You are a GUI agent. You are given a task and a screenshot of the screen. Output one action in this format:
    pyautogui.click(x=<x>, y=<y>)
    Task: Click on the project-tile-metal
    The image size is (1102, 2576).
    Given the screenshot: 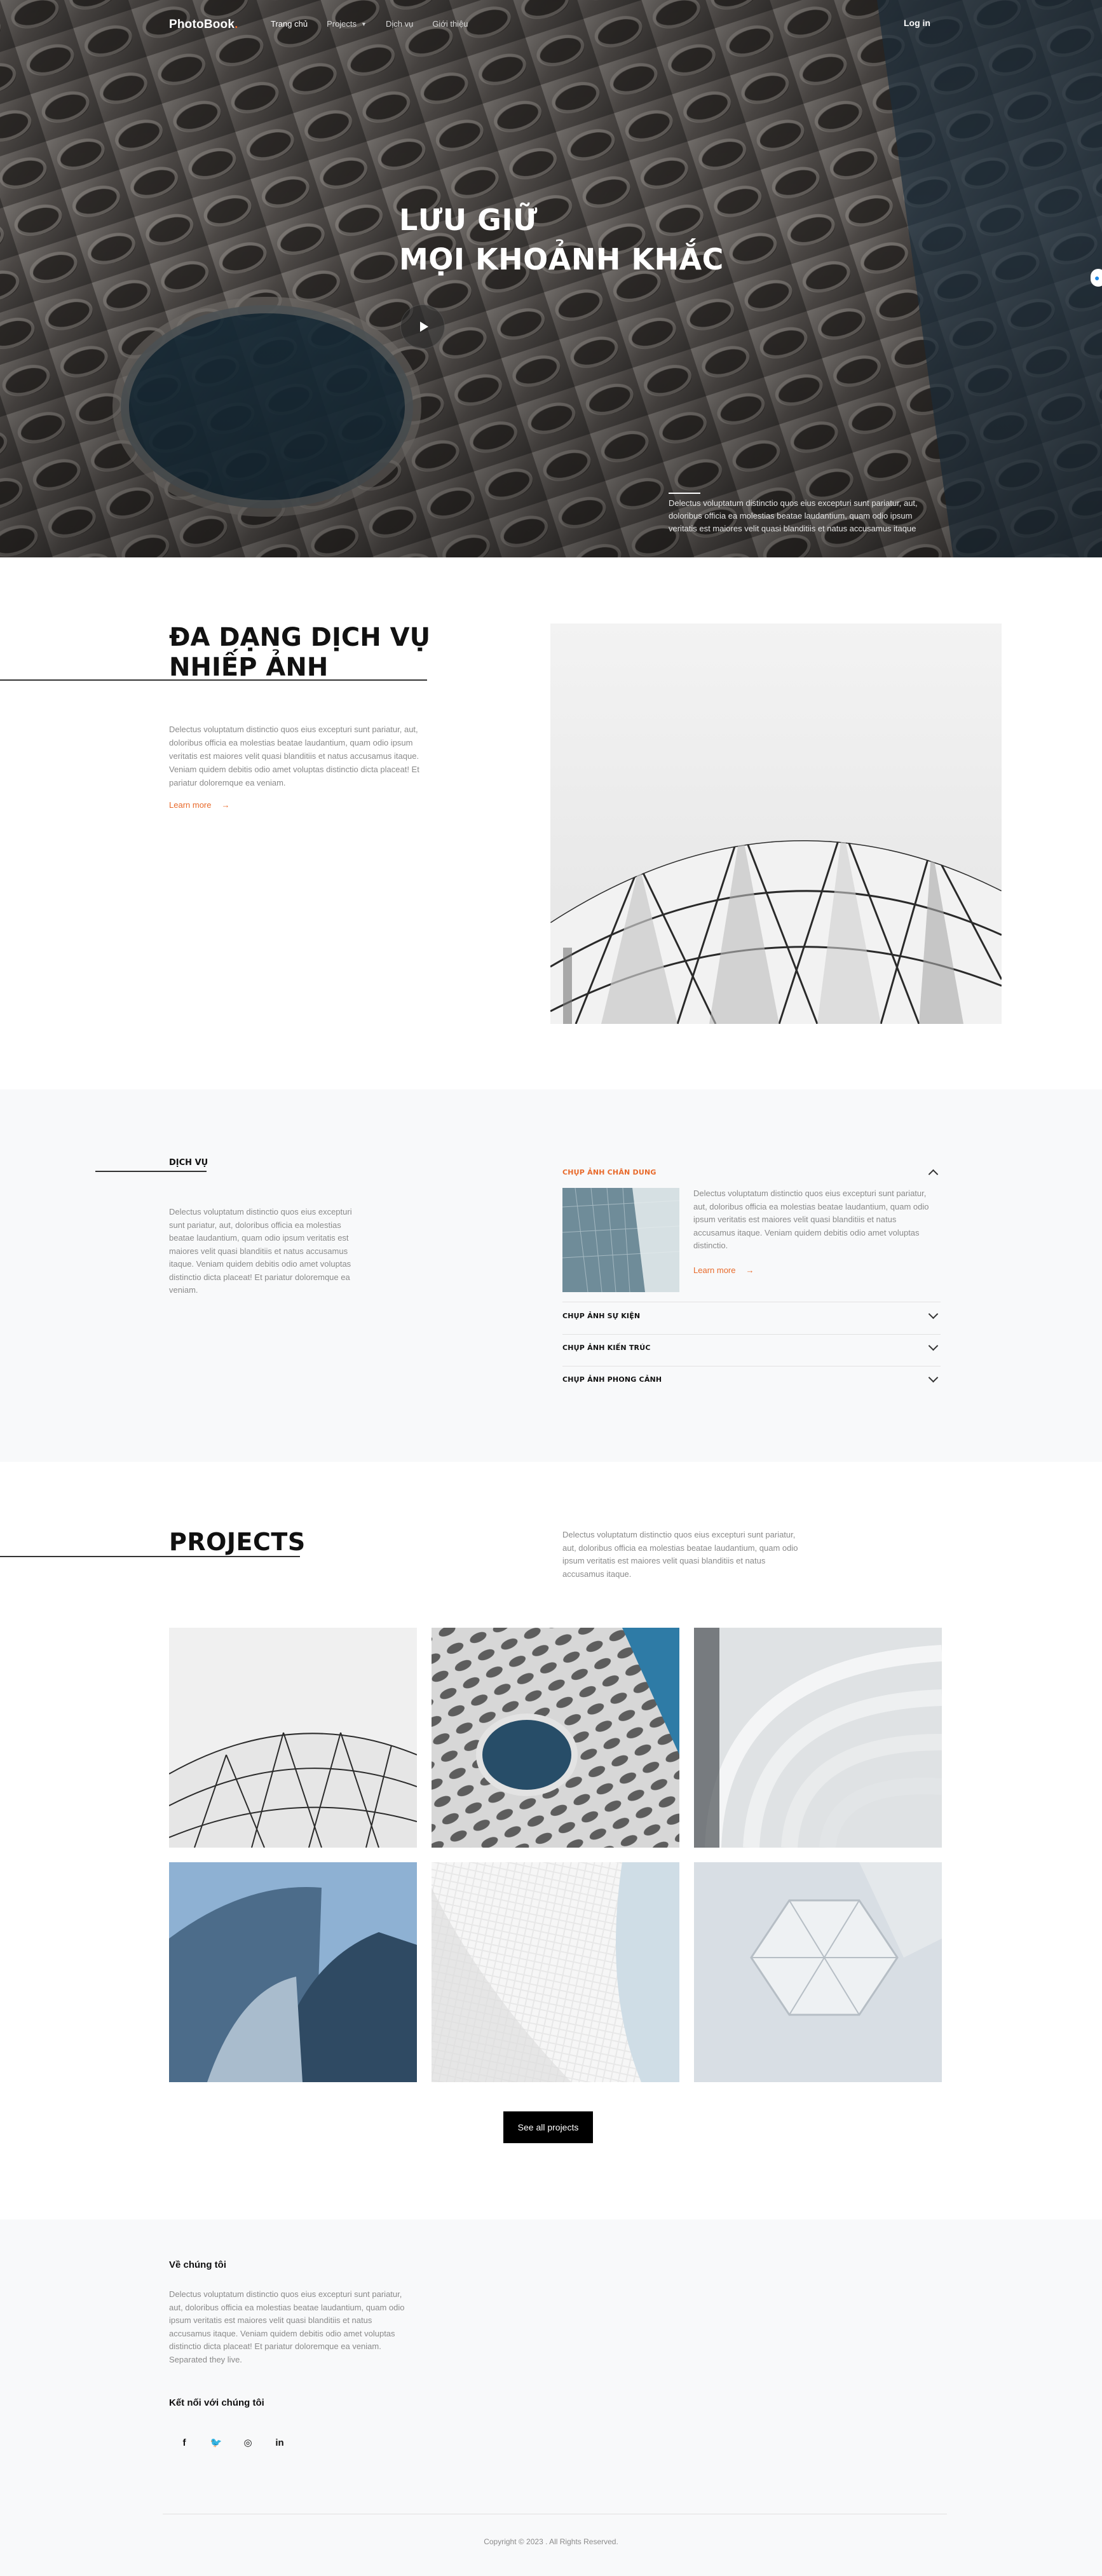 What is the action you would take?
    pyautogui.click(x=293, y=1972)
    